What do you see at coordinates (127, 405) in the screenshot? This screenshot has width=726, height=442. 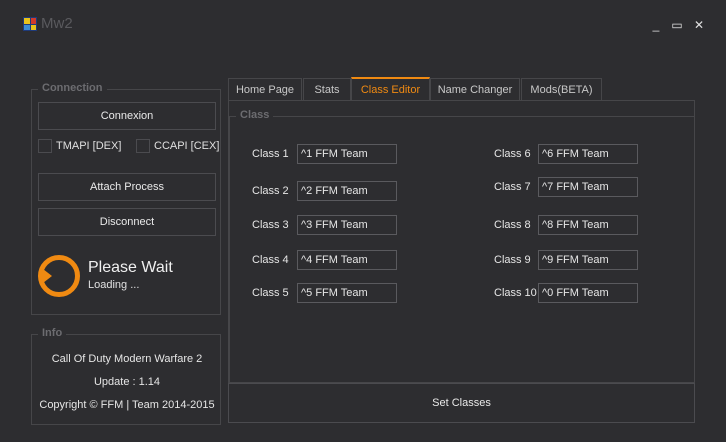 I see `copyright-text: Copyright © FFM | Team 2014-2015` at bounding box center [127, 405].